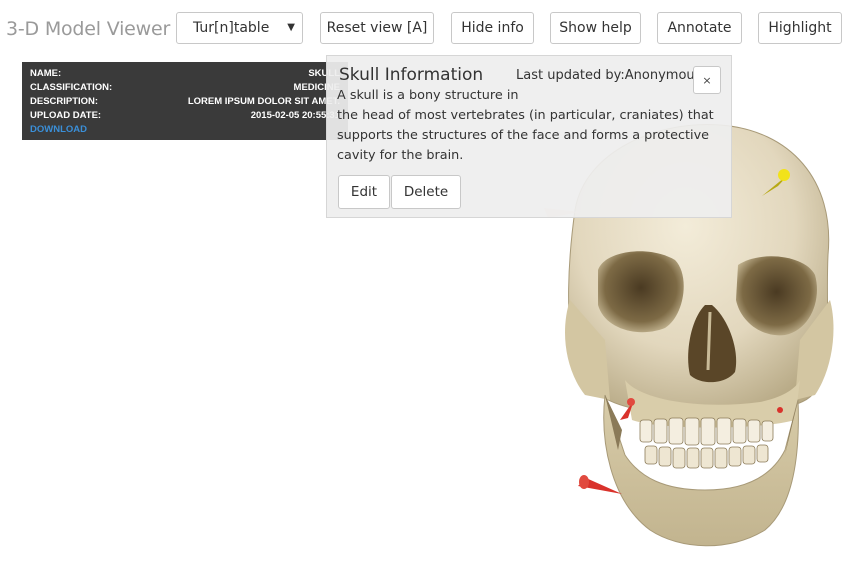 The width and height of the screenshot is (860, 578). What do you see at coordinates (291, 27) in the screenshot?
I see `caret-down-icon: ▼` at bounding box center [291, 27].